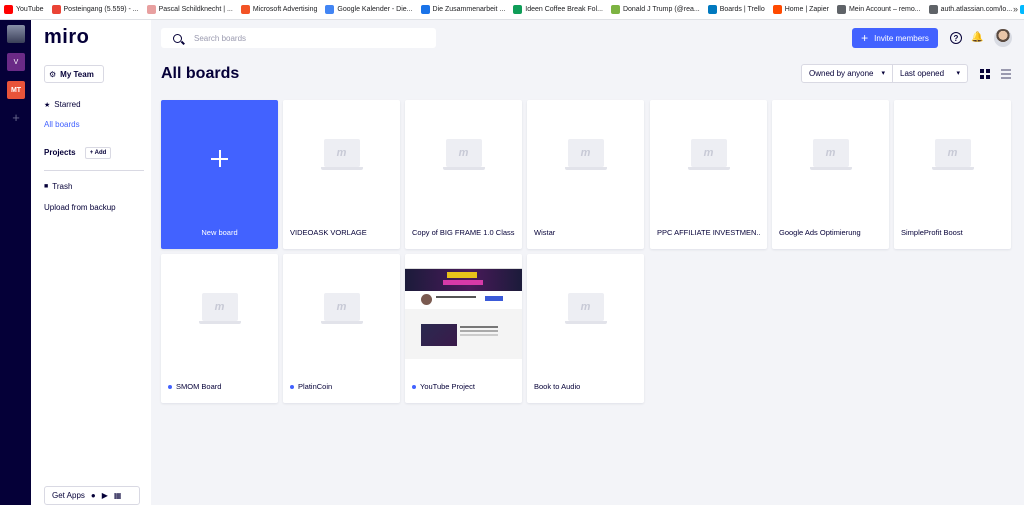 The image size is (1024, 505). Describe the element at coordinates (830, 174) in the screenshot. I see `board-card: m Google Ads Optimierung` at that location.